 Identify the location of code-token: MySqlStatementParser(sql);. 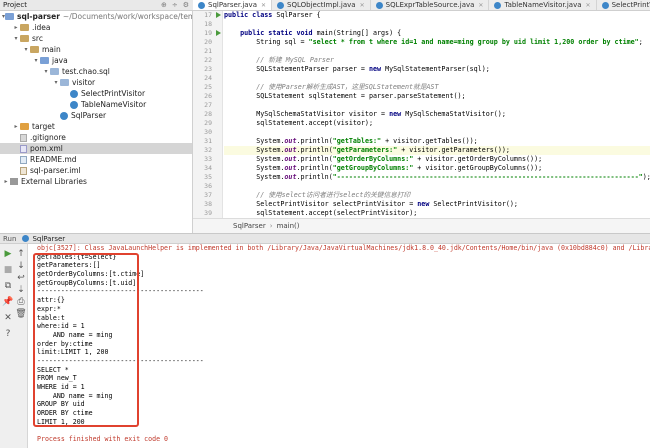
(437, 69).